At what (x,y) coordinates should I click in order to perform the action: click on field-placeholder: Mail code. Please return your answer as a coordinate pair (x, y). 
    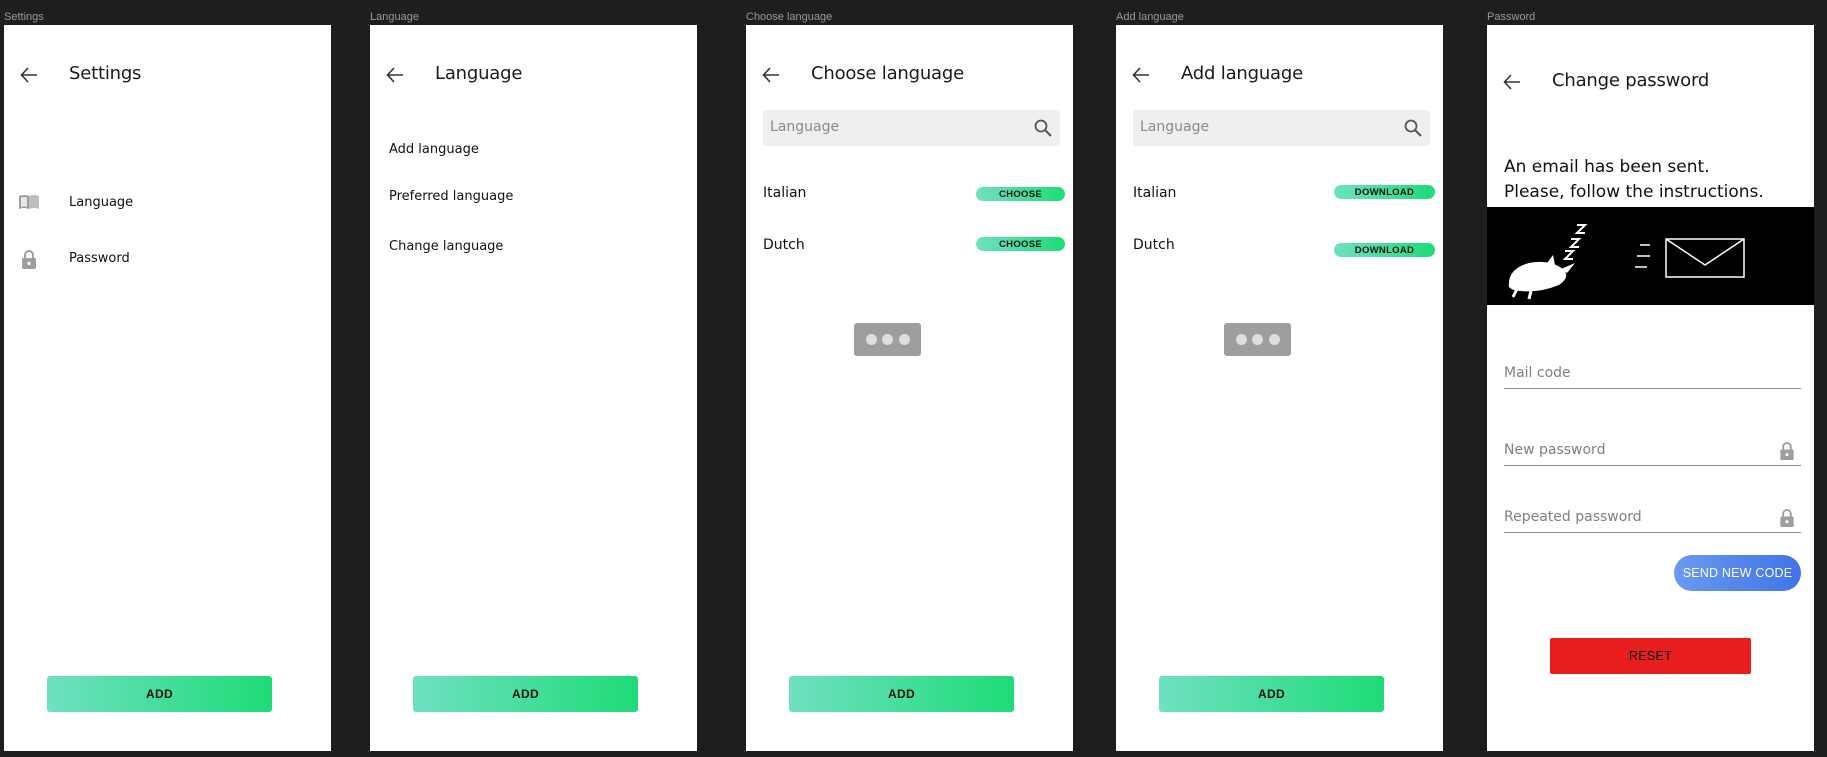
    Looking at the image, I should click on (1537, 373).